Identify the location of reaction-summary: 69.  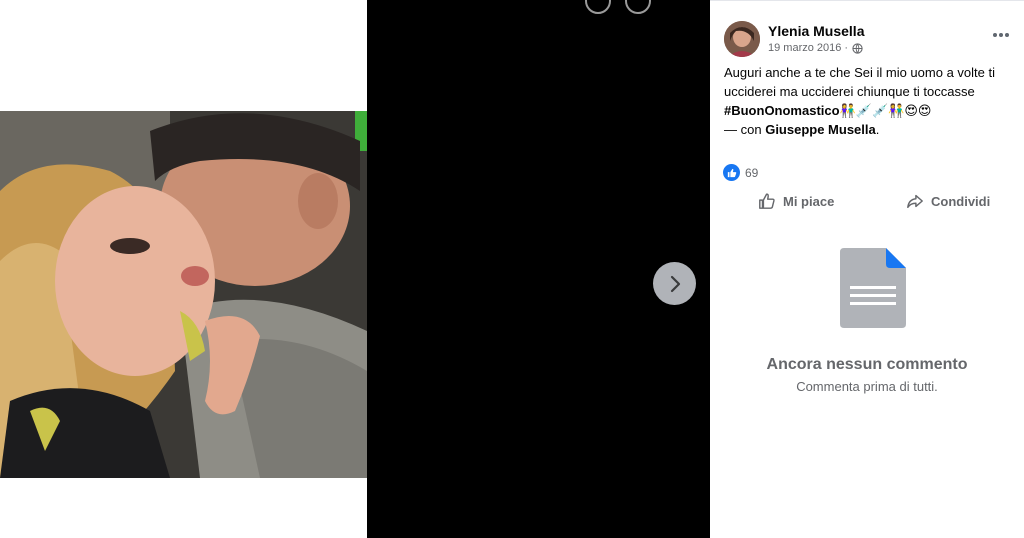
(740, 172).